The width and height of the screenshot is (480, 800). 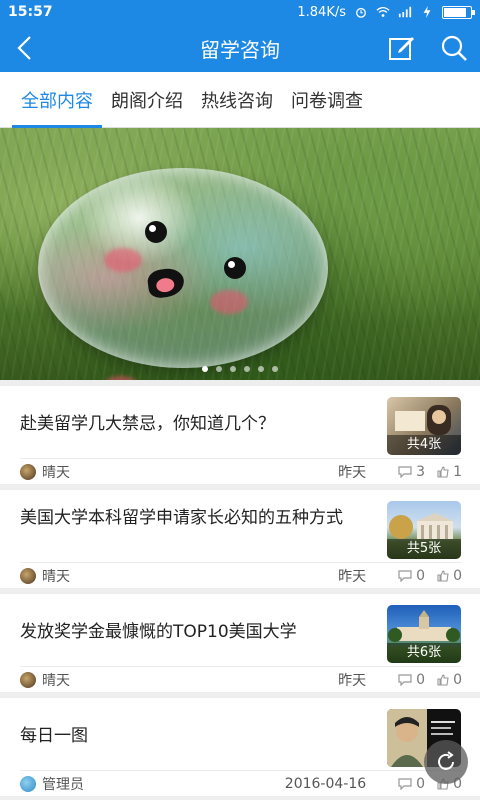 I want to click on compose-button, so click(x=402, y=48).